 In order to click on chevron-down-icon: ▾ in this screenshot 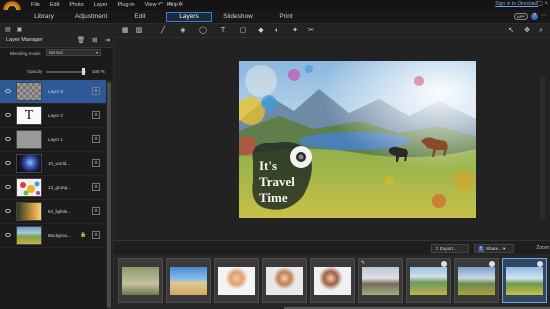, I will do `click(96, 52)`.